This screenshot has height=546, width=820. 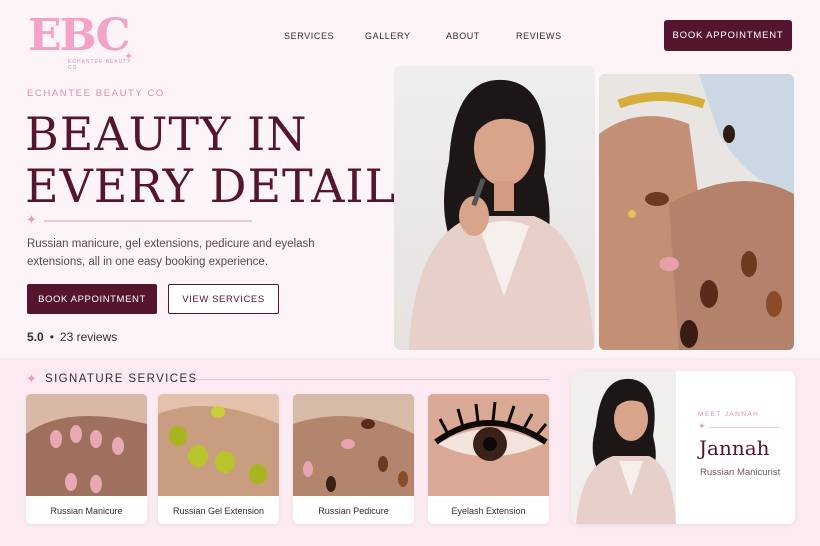 What do you see at coordinates (353, 511) in the screenshot?
I see `service-label: Russian Pedicure` at bounding box center [353, 511].